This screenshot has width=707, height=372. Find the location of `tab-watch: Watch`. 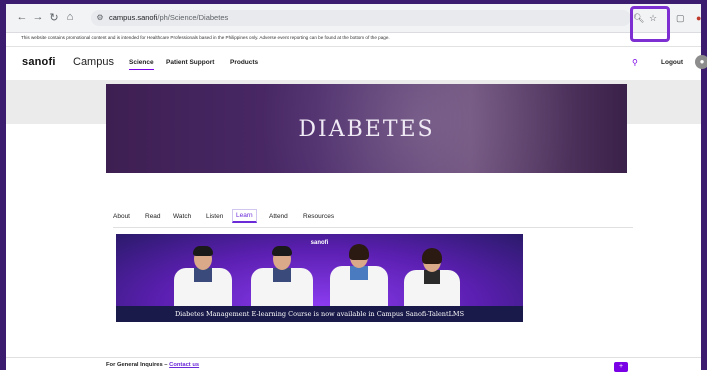

tab-watch: Watch is located at coordinates (182, 216).